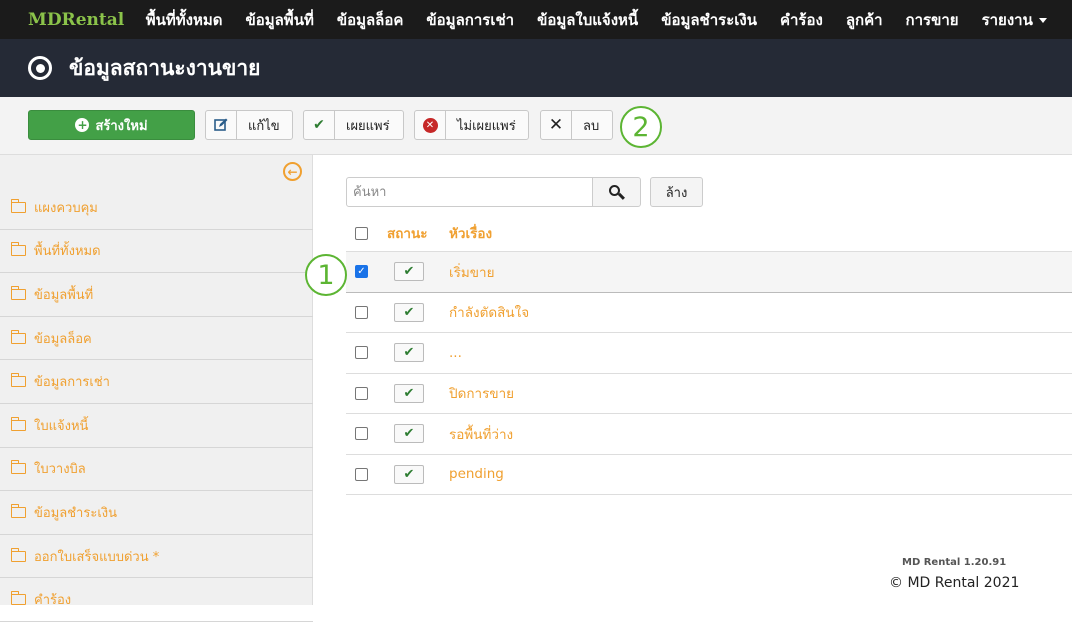 Image resolution: width=1072 pixels, height=622 pixels. I want to click on search-input, so click(469, 192).